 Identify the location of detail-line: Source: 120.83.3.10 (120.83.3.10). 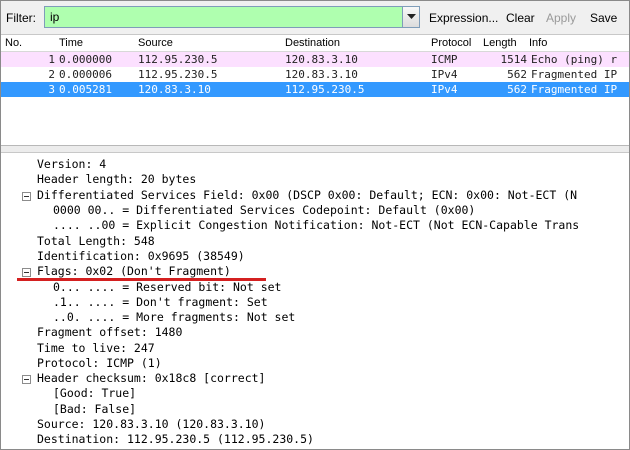
(151, 424).